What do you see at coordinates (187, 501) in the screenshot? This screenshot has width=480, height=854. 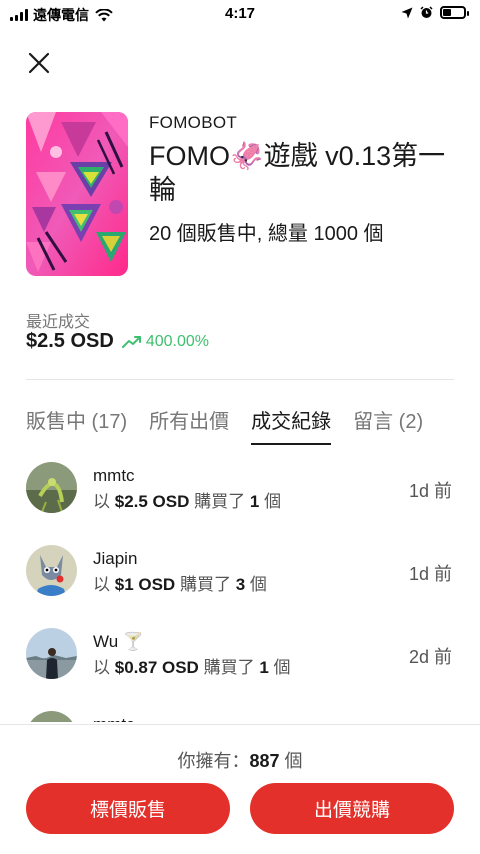 I see `trade-description: 以 $2.5 OSD 購買了 1 個` at bounding box center [187, 501].